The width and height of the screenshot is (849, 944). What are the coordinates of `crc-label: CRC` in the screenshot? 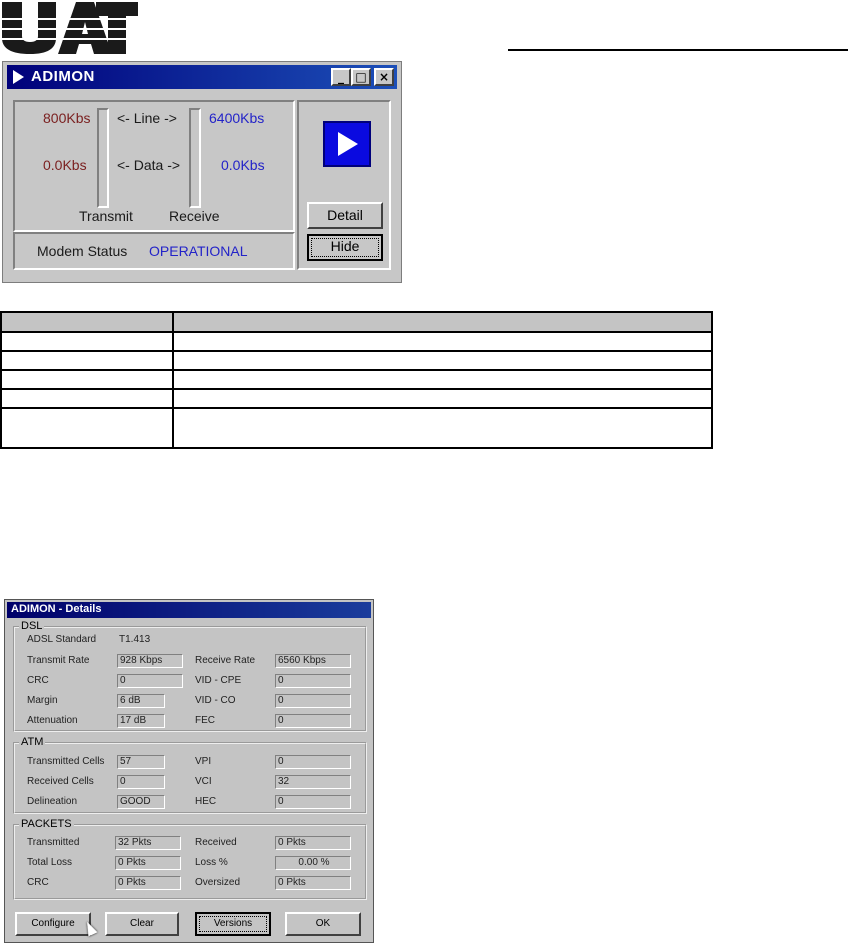 It's located at (38, 680).